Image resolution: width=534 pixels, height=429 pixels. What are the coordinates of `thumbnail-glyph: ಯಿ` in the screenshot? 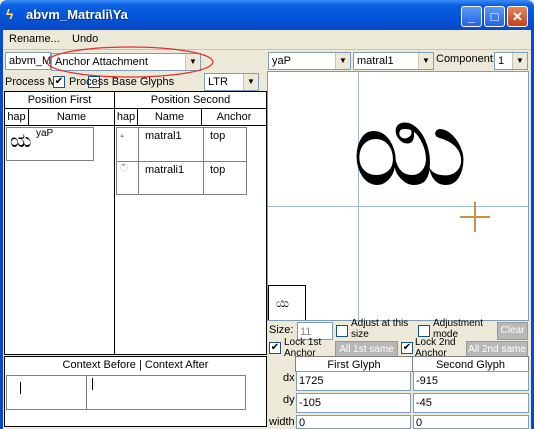 It's located at (282, 303).